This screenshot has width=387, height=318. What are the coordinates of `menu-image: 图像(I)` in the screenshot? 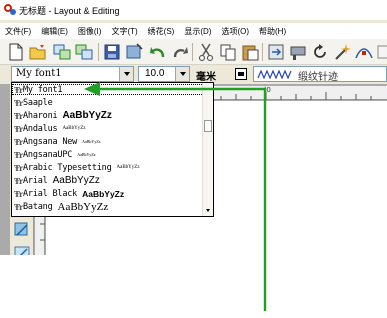 It's located at (90, 31).